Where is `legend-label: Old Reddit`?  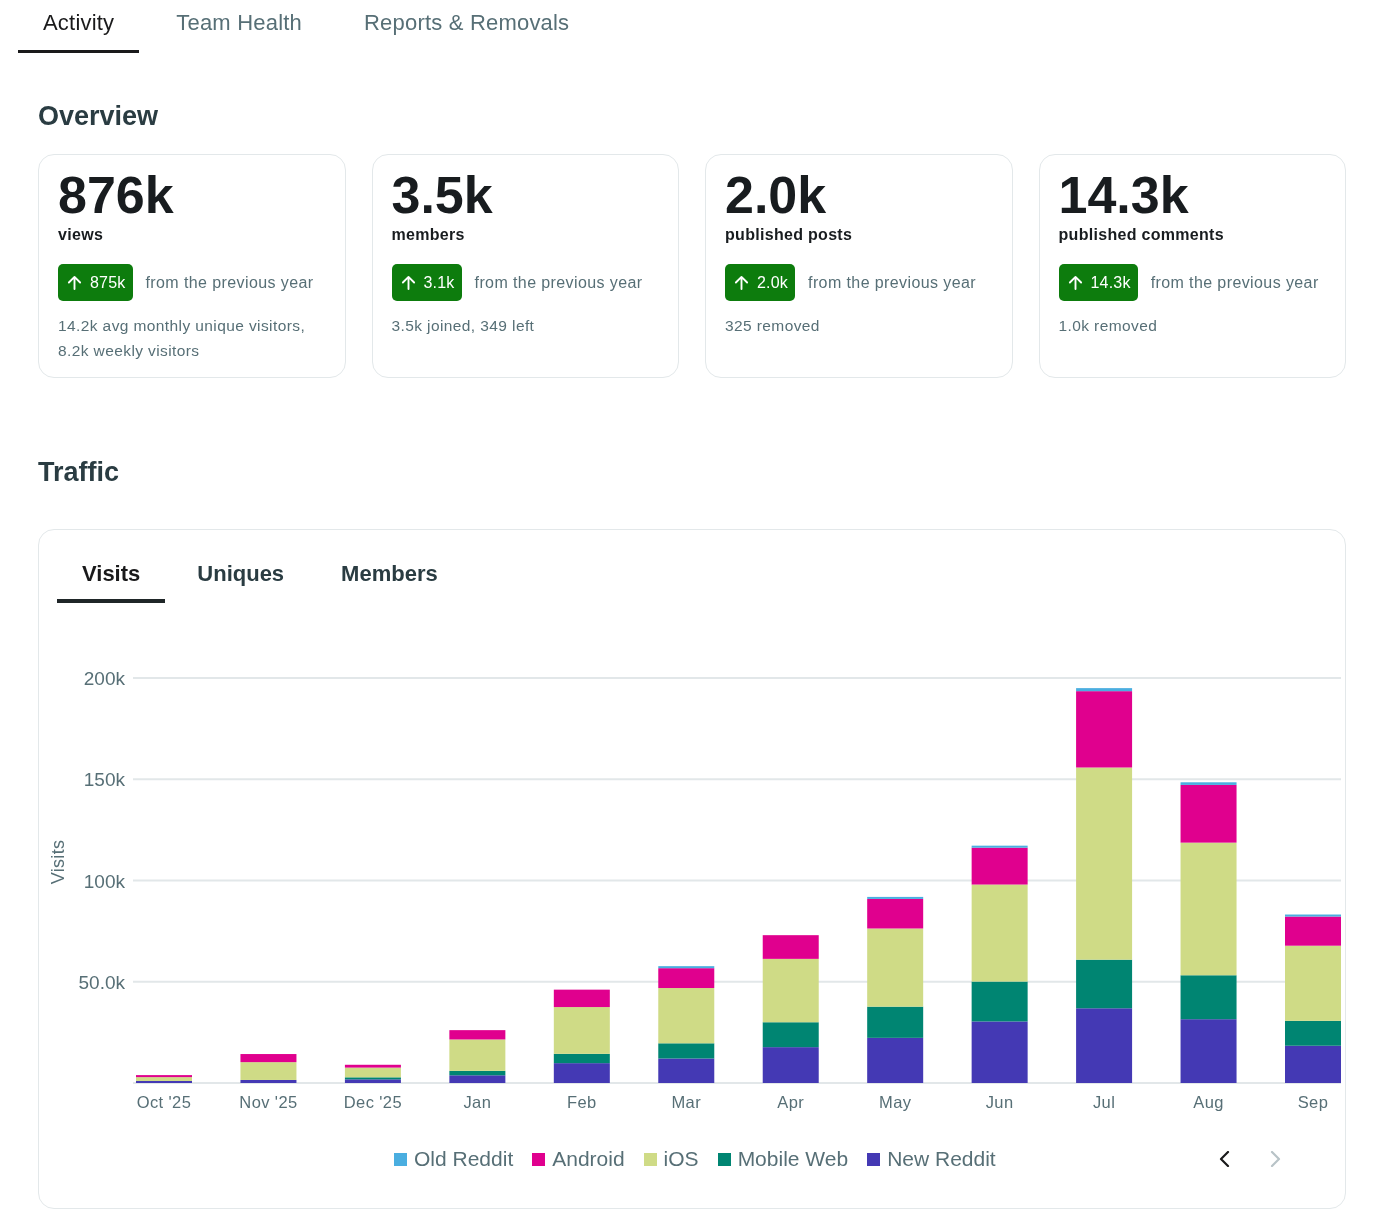
legend-label: Old Reddit is located at coordinates (464, 1159).